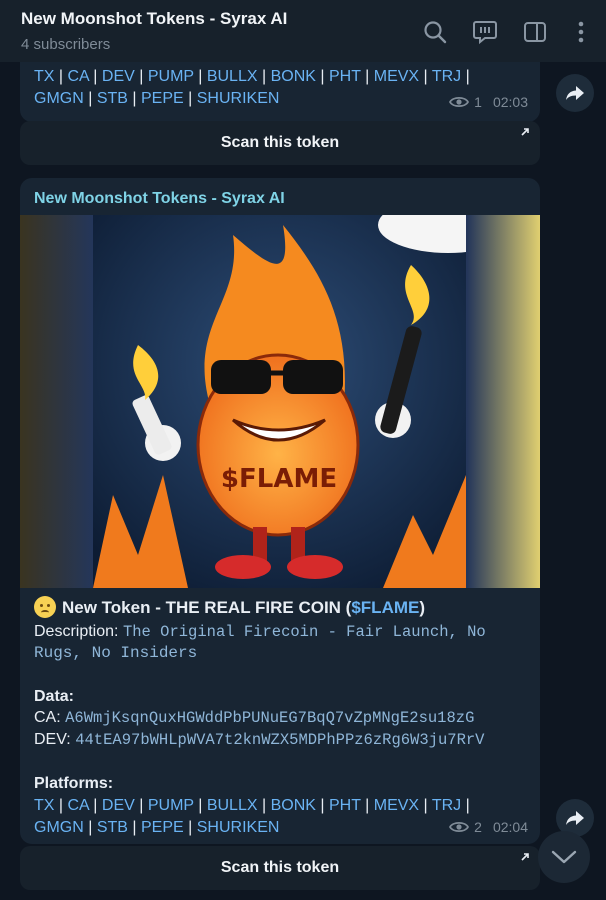 The width and height of the screenshot is (606, 900). What do you see at coordinates (422, 607) in the screenshot?
I see `title-suffix: )` at bounding box center [422, 607].